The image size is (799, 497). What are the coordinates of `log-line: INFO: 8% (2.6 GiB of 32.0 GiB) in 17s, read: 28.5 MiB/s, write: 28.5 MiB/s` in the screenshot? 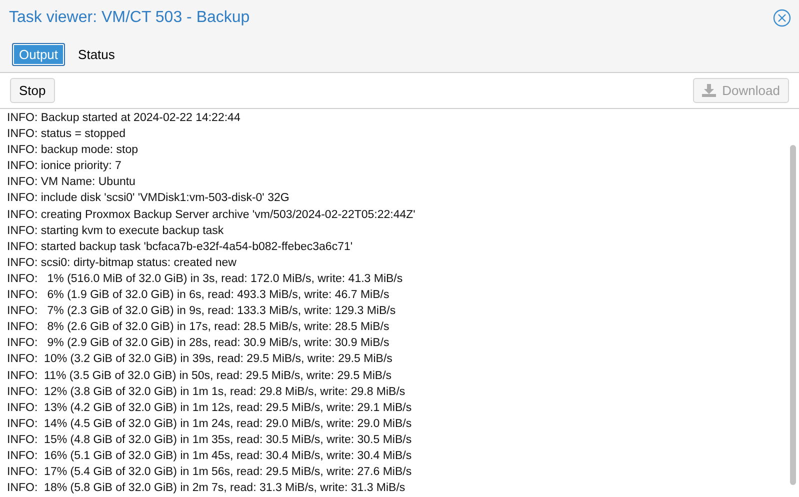 It's located at (198, 328).